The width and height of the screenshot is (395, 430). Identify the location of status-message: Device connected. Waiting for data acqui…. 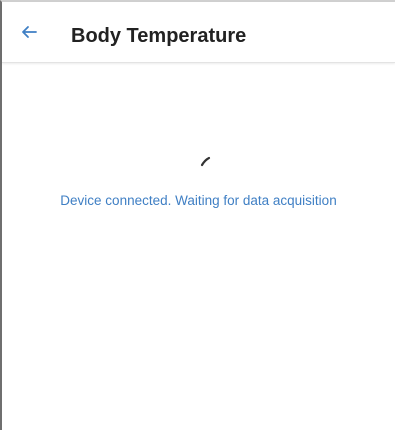
(198, 200).